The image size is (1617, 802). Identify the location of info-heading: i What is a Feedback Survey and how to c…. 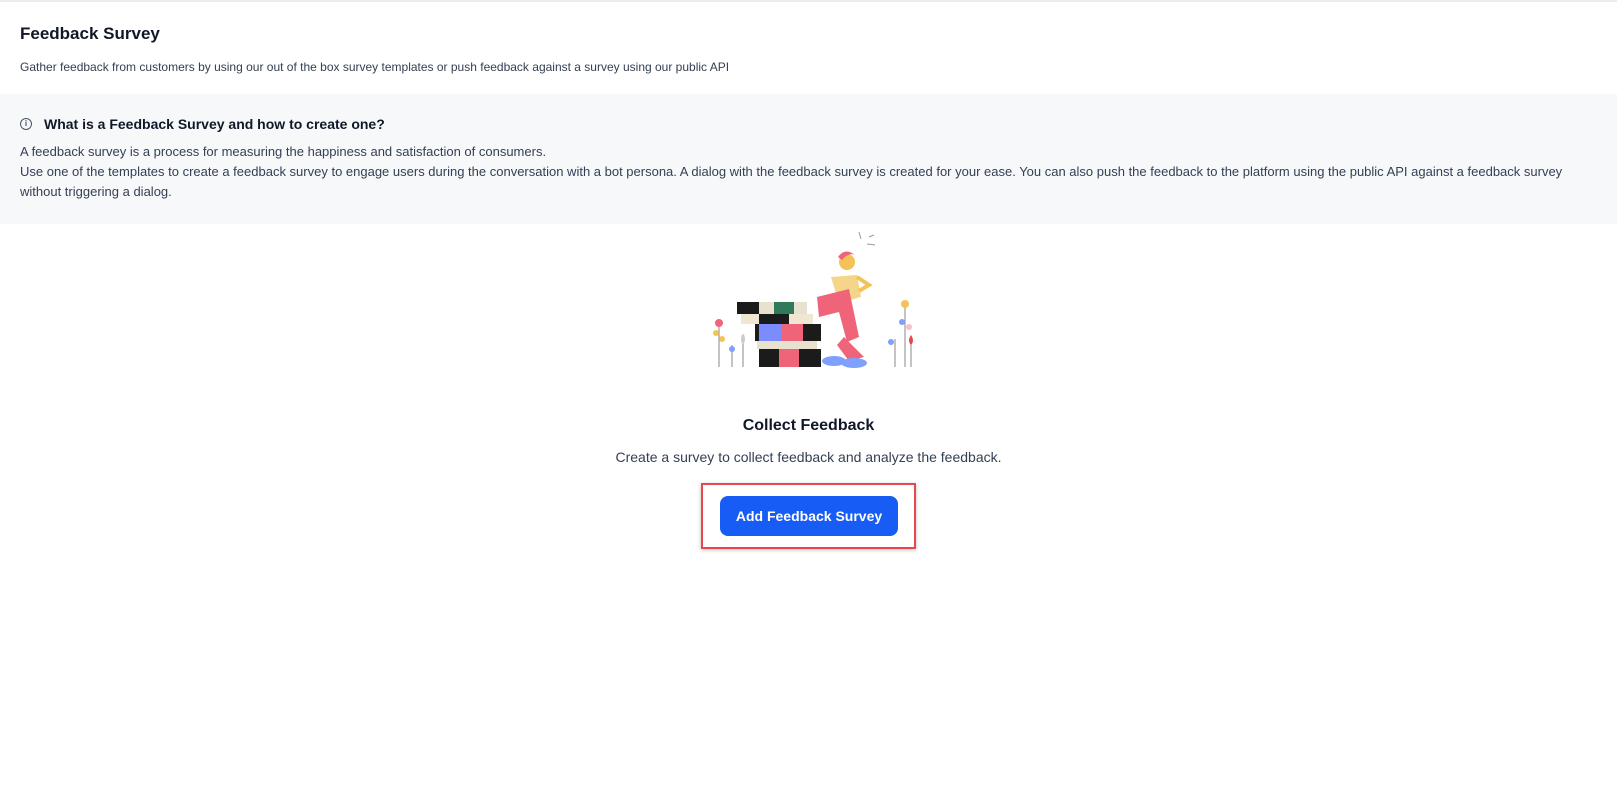
(808, 124).